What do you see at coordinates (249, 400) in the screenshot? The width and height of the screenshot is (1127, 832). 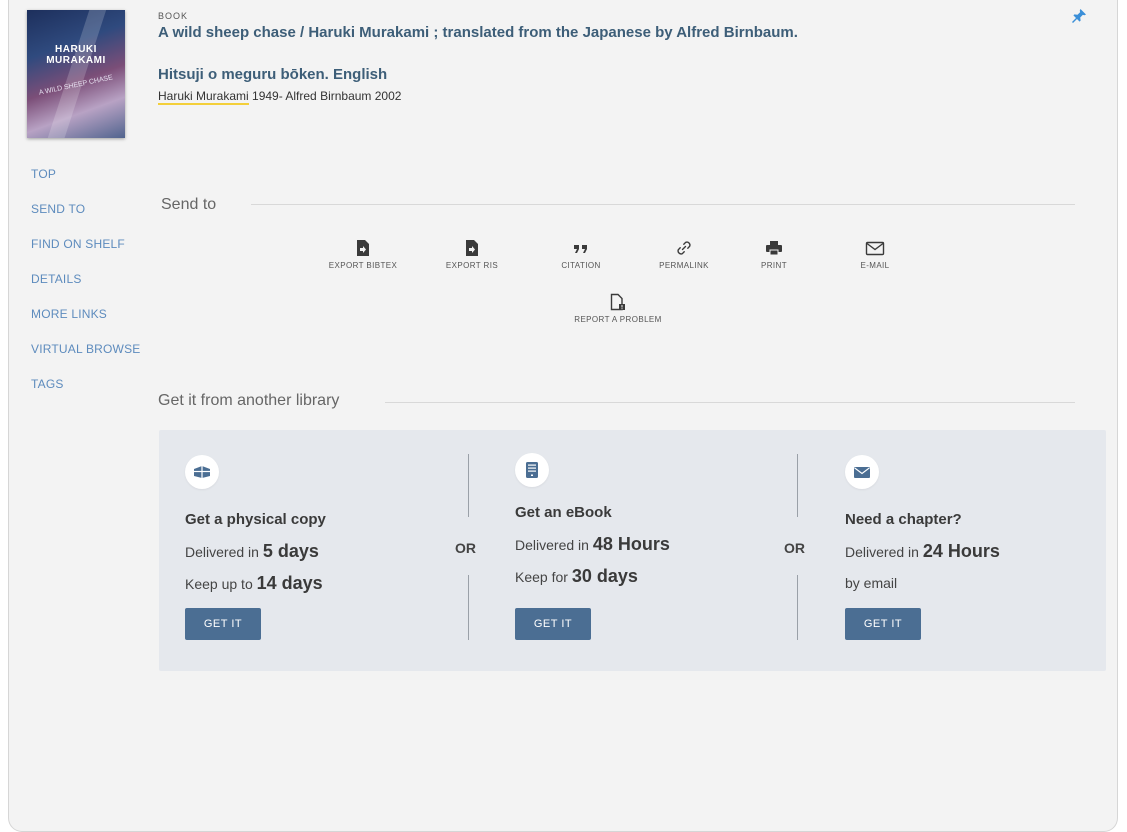 I see `get-it-heading: Get it from another library` at bounding box center [249, 400].